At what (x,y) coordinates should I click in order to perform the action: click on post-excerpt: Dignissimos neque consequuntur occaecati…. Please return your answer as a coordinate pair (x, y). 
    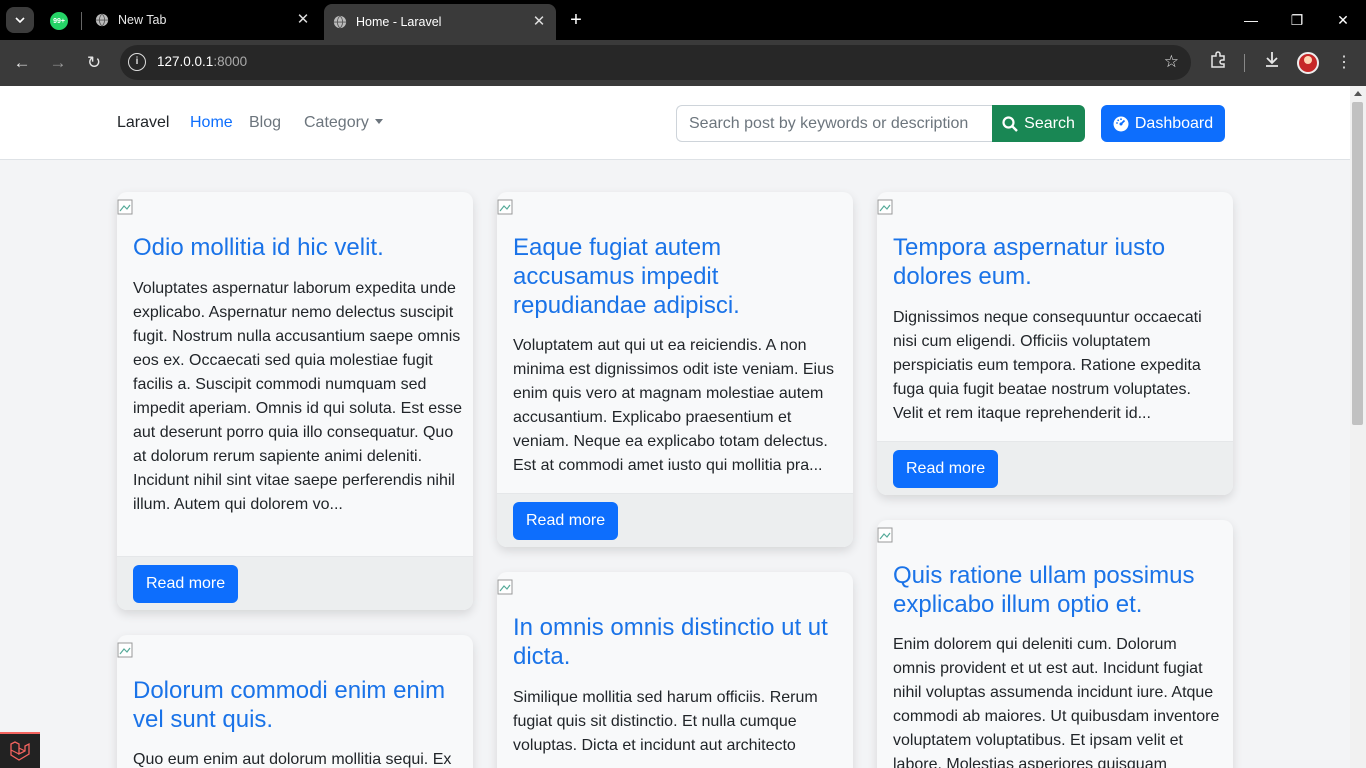
    Looking at the image, I should click on (1047, 365).